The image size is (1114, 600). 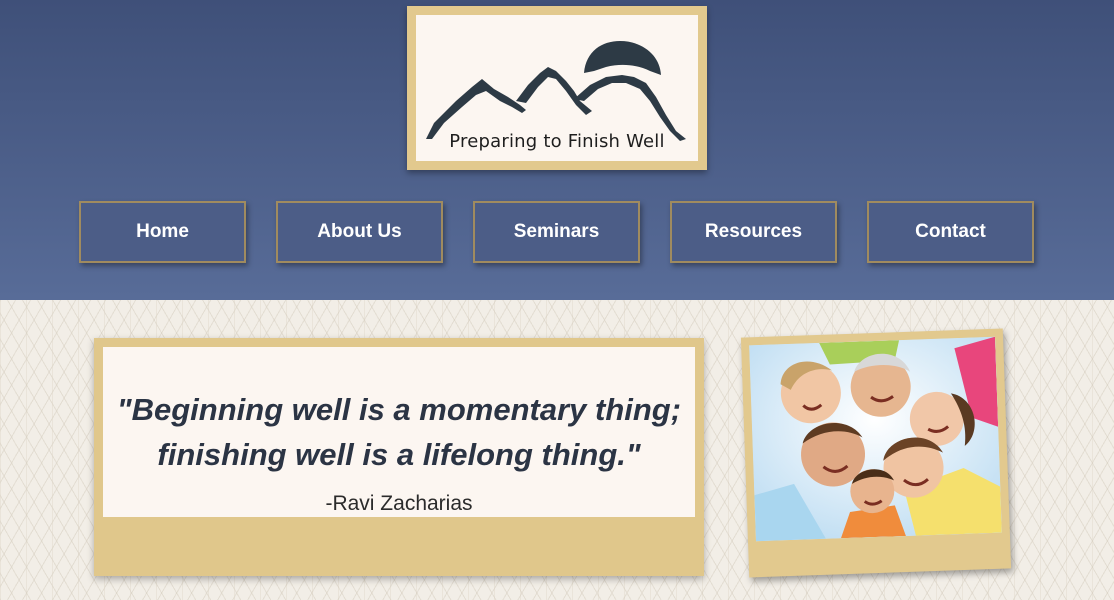 I want to click on nav-resources-button: Resources, so click(x=753, y=232).